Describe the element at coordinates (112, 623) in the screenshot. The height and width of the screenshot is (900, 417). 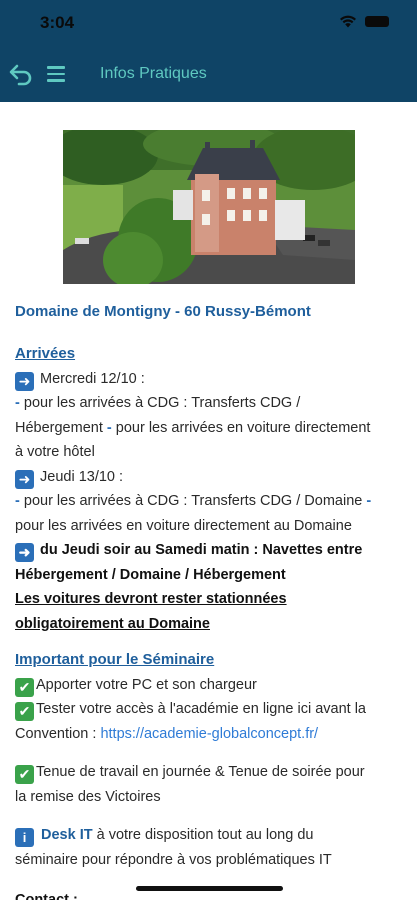
I see `parking-notice-2: obligatoirement au Domaine` at that location.